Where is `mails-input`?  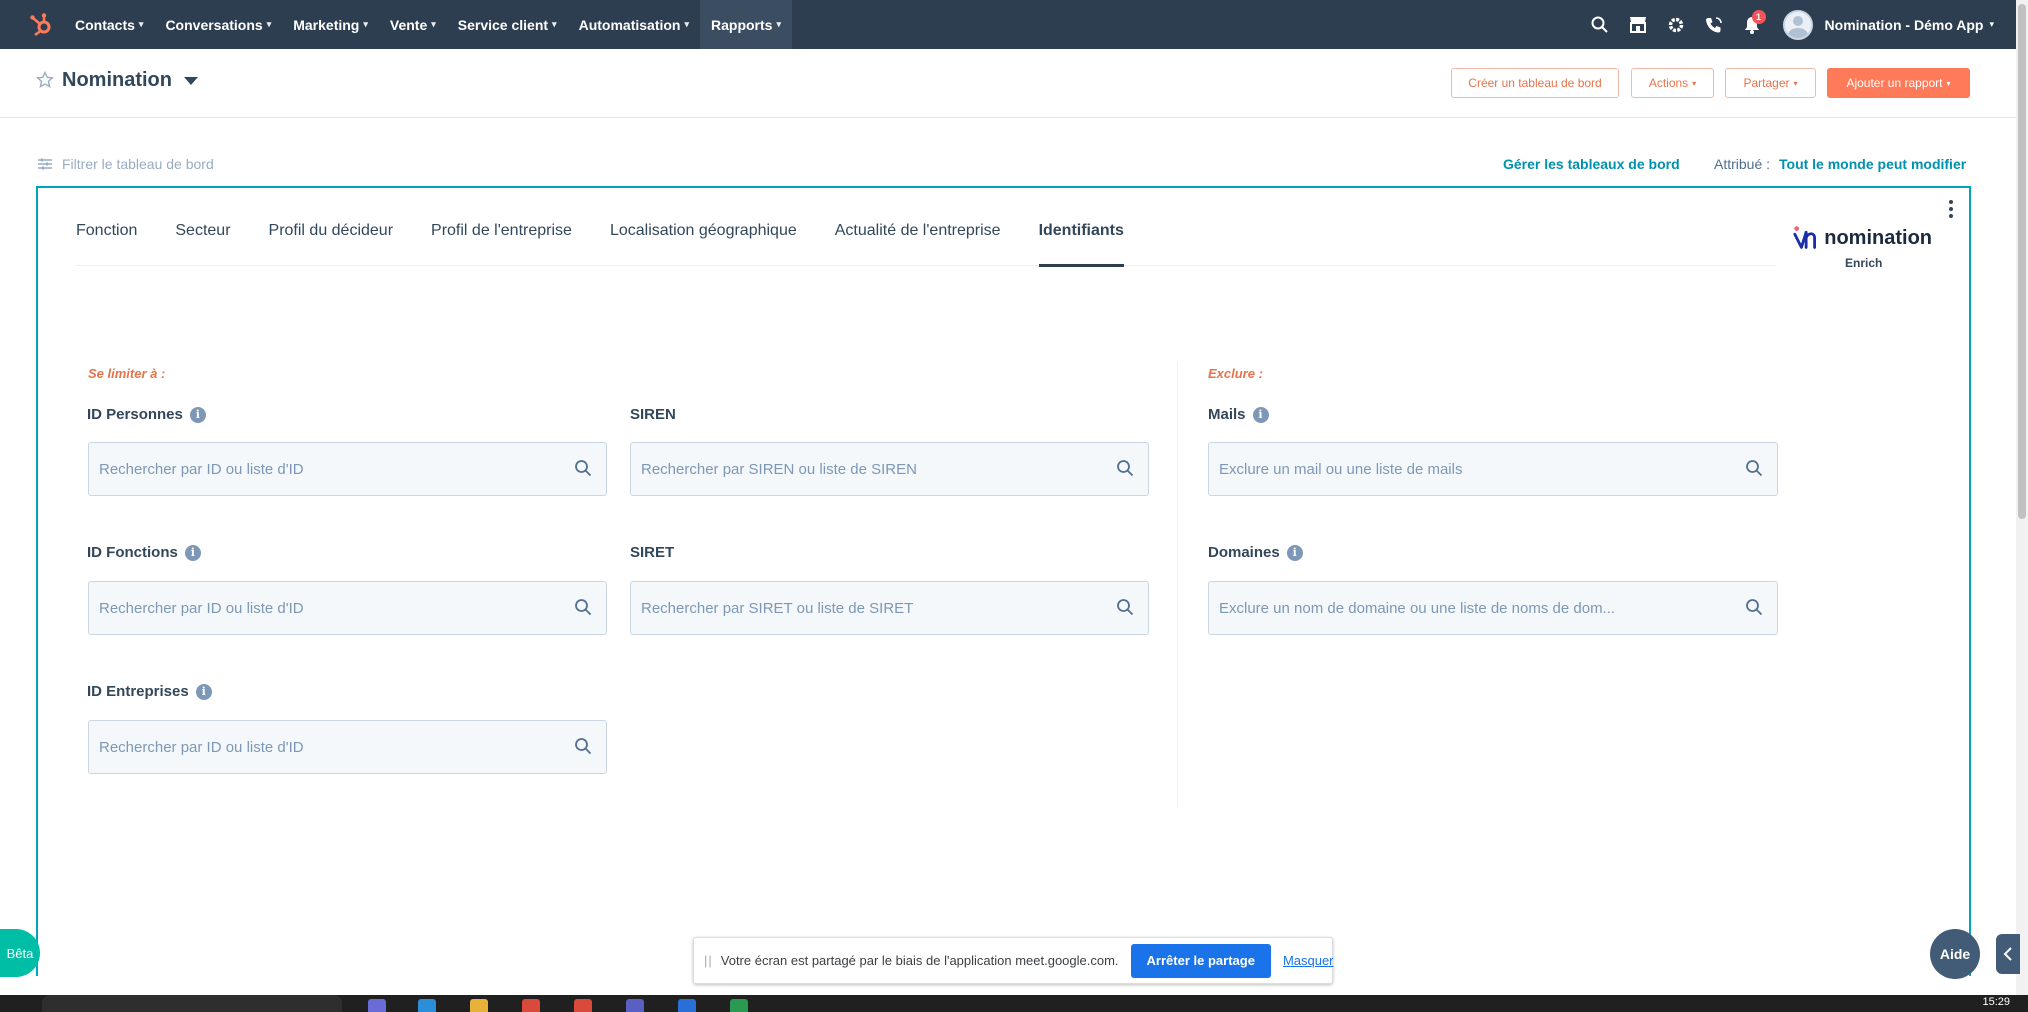 mails-input is located at coordinates (1478, 469).